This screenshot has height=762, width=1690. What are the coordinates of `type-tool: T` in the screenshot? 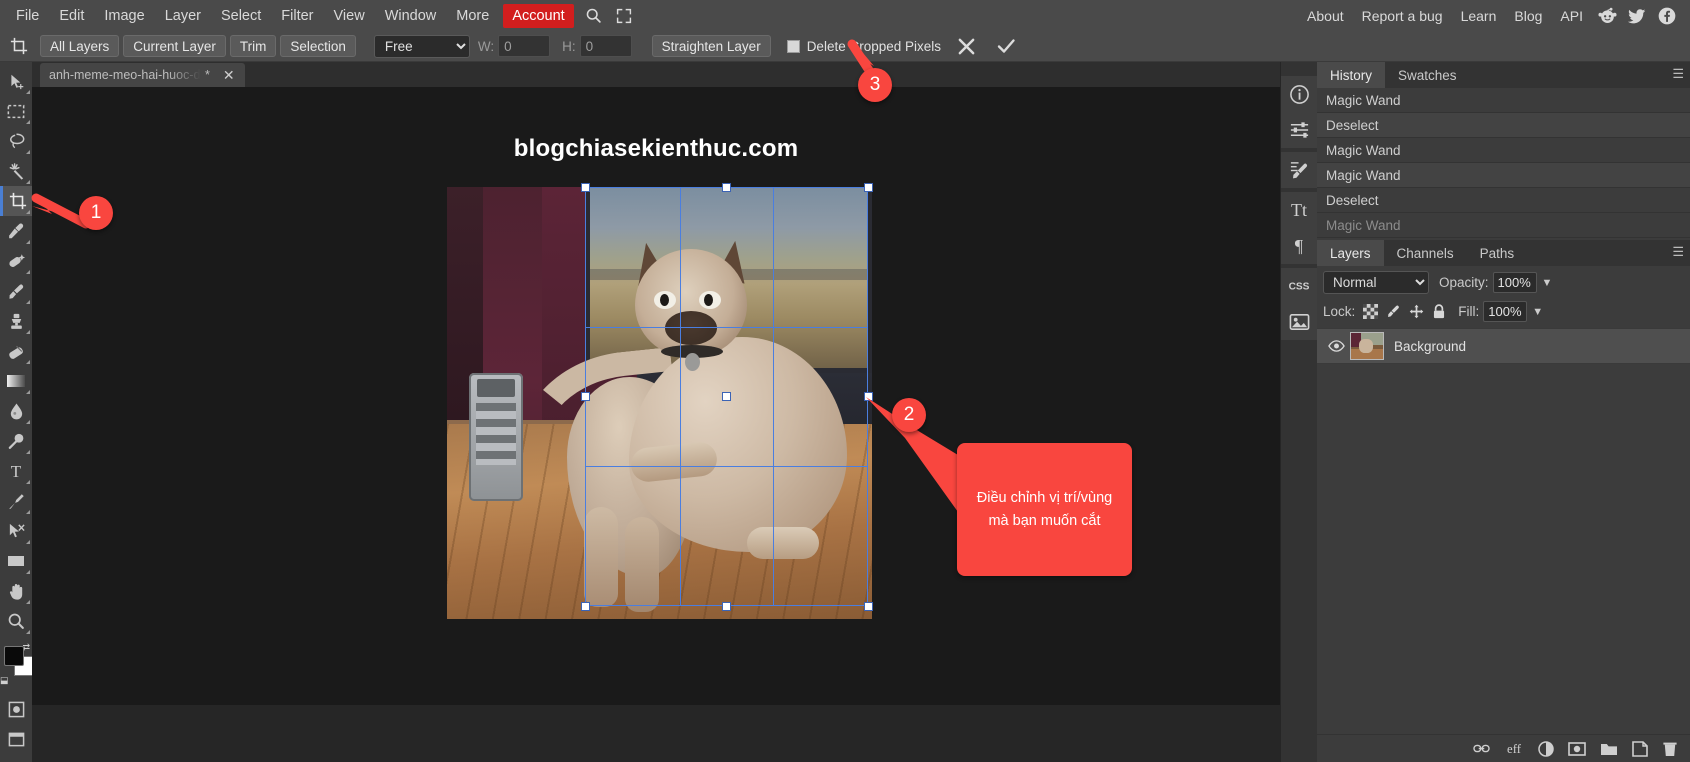 It's located at (16, 471).